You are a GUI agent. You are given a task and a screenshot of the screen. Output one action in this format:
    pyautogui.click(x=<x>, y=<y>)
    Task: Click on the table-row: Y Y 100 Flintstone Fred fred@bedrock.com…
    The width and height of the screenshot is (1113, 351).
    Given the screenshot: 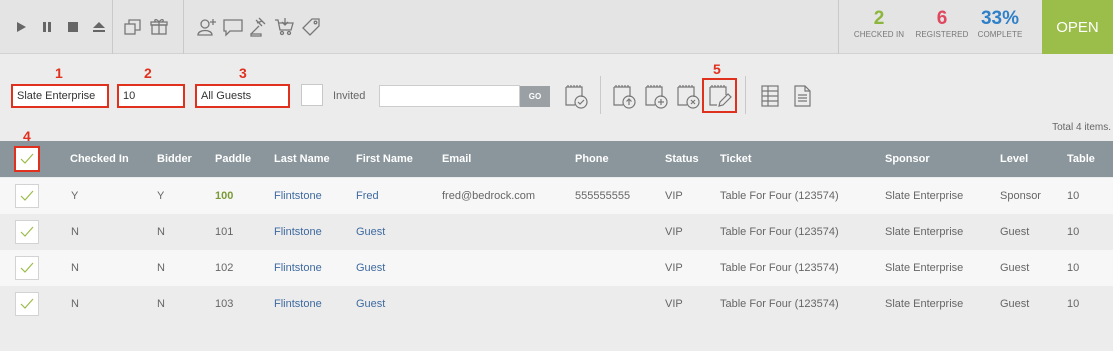 What is the action you would take?
    pyautogui.click(x=556, y=196)
    